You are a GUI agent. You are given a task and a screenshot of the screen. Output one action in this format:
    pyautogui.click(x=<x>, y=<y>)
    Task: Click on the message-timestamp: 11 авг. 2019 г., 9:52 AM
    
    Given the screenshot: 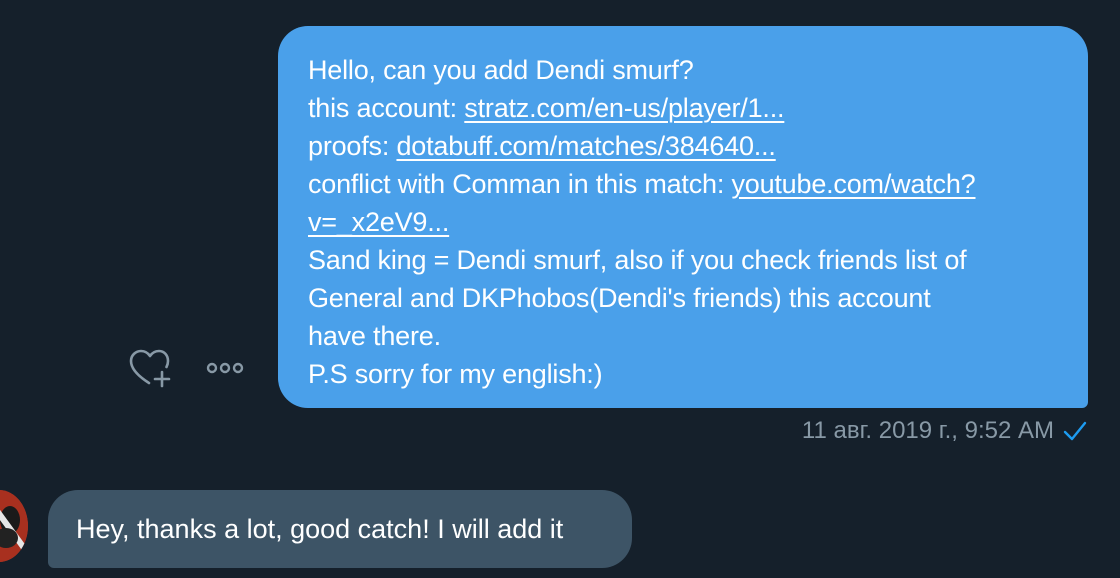 What is the action you would take?
    pyautogui.click(x=927, y=430)
    